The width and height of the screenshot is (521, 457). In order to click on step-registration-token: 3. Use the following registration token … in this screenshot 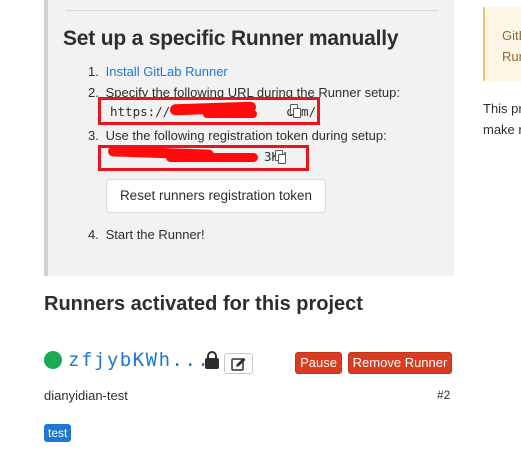, I will do `click(237, 135)`.